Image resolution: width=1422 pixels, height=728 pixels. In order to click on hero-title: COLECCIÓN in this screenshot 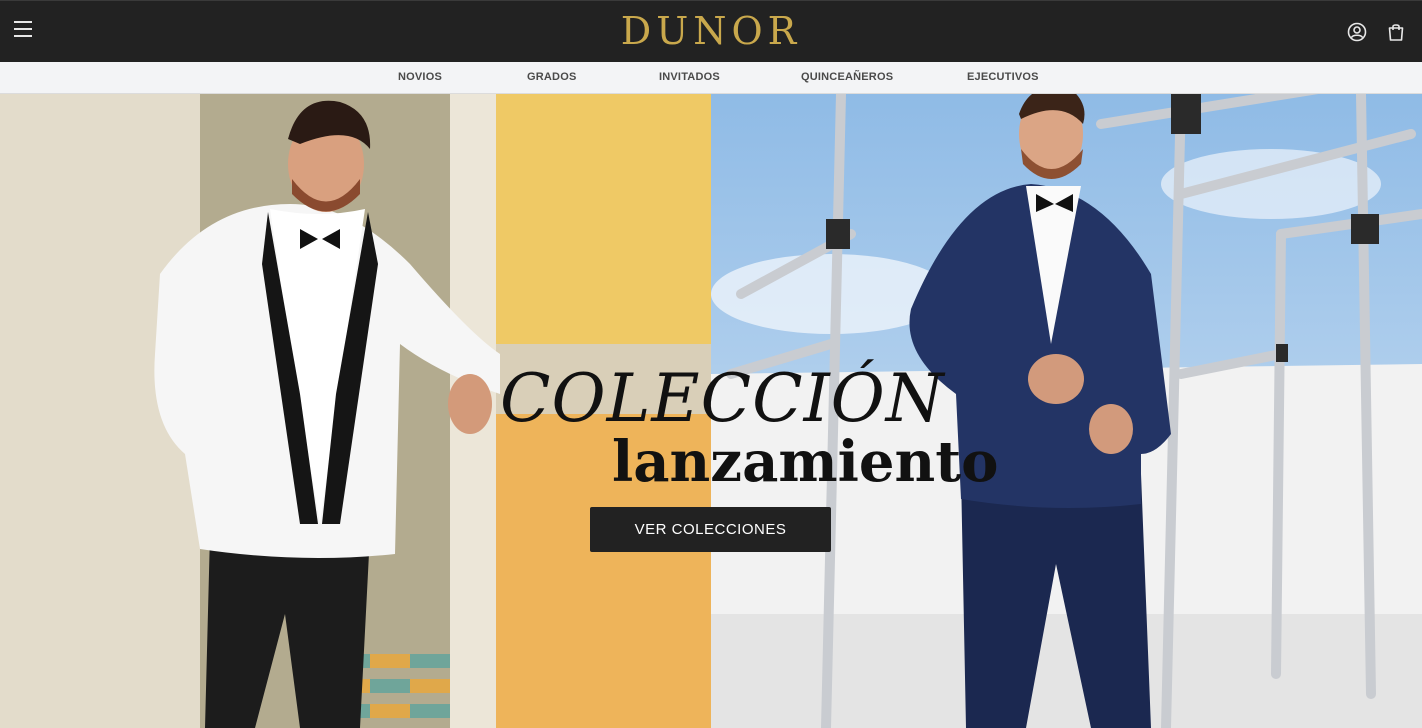, I will do `click(722, 398)`.